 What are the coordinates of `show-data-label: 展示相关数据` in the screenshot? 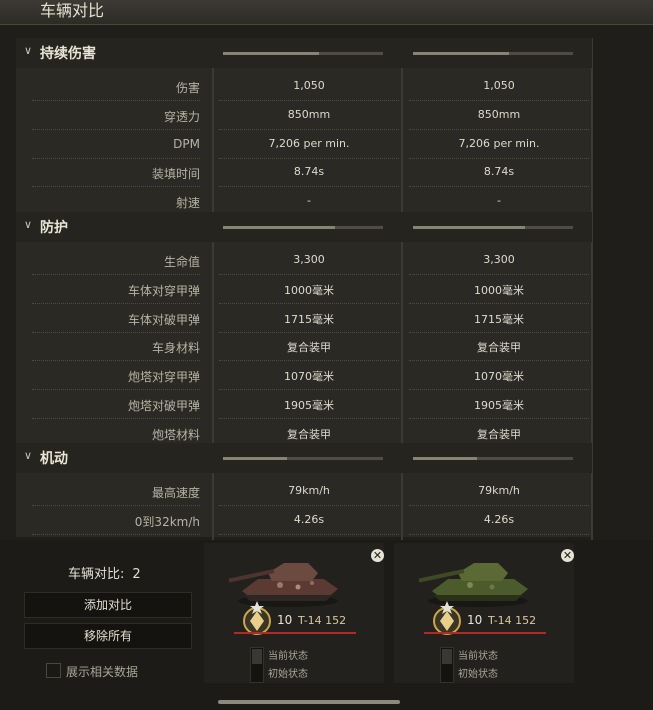 It's located at (102, 672).